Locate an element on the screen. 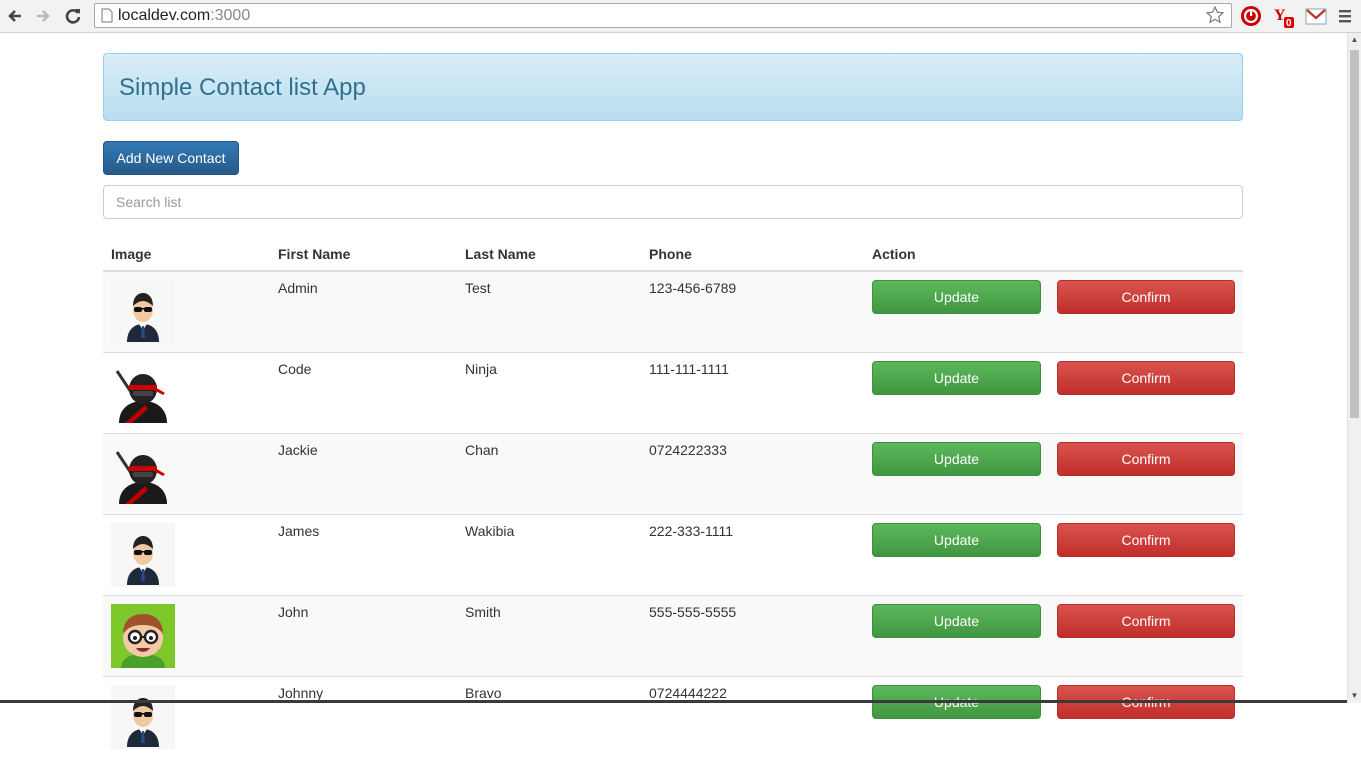 The width and height of the screenshot is (1361, 758). add-new-contact-button: Add New Contact is located at coordinates (171, 158).